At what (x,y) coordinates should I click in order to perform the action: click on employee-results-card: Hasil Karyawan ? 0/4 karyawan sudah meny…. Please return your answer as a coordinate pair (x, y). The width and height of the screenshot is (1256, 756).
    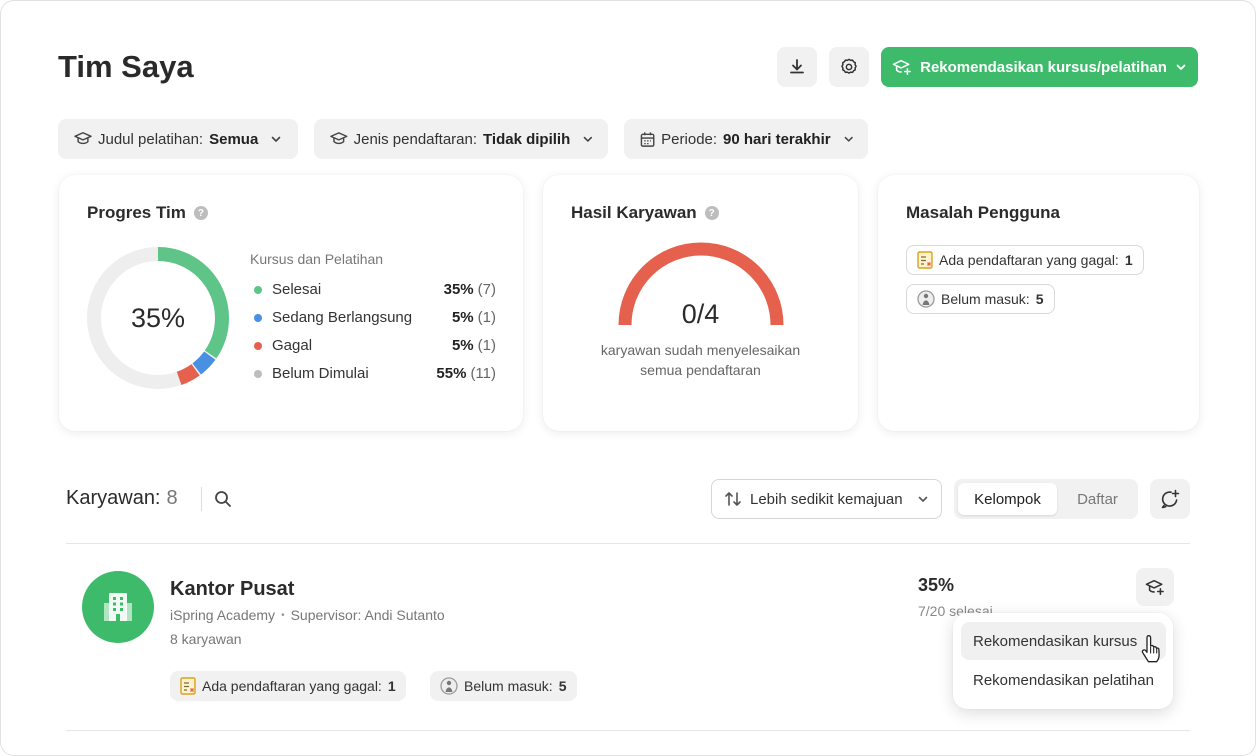
    Looking at the image, I should click on (700, 303).